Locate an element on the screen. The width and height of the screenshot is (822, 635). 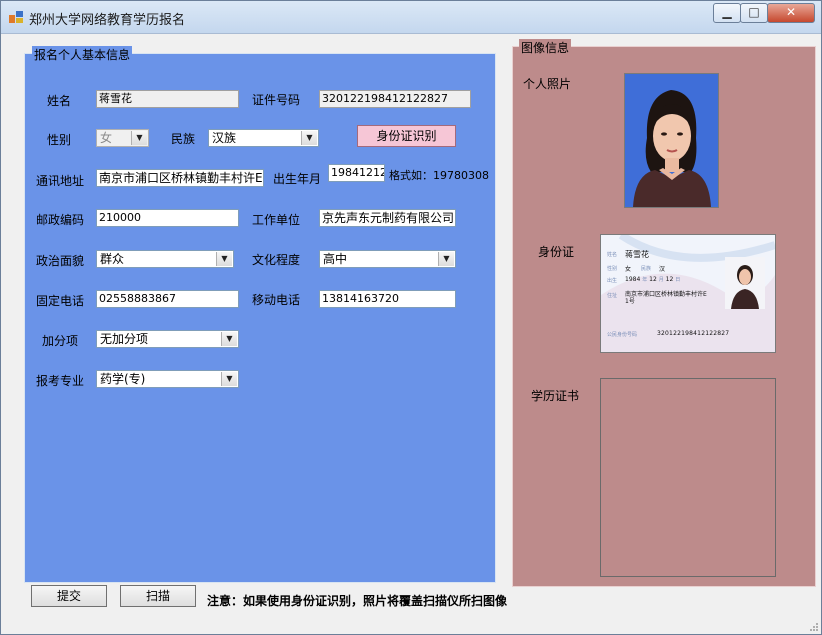
footer-note: 注意：如果使用身份证识别，照片将覆盖扫描仪所扫图像 is located at coordinates (357, 601).